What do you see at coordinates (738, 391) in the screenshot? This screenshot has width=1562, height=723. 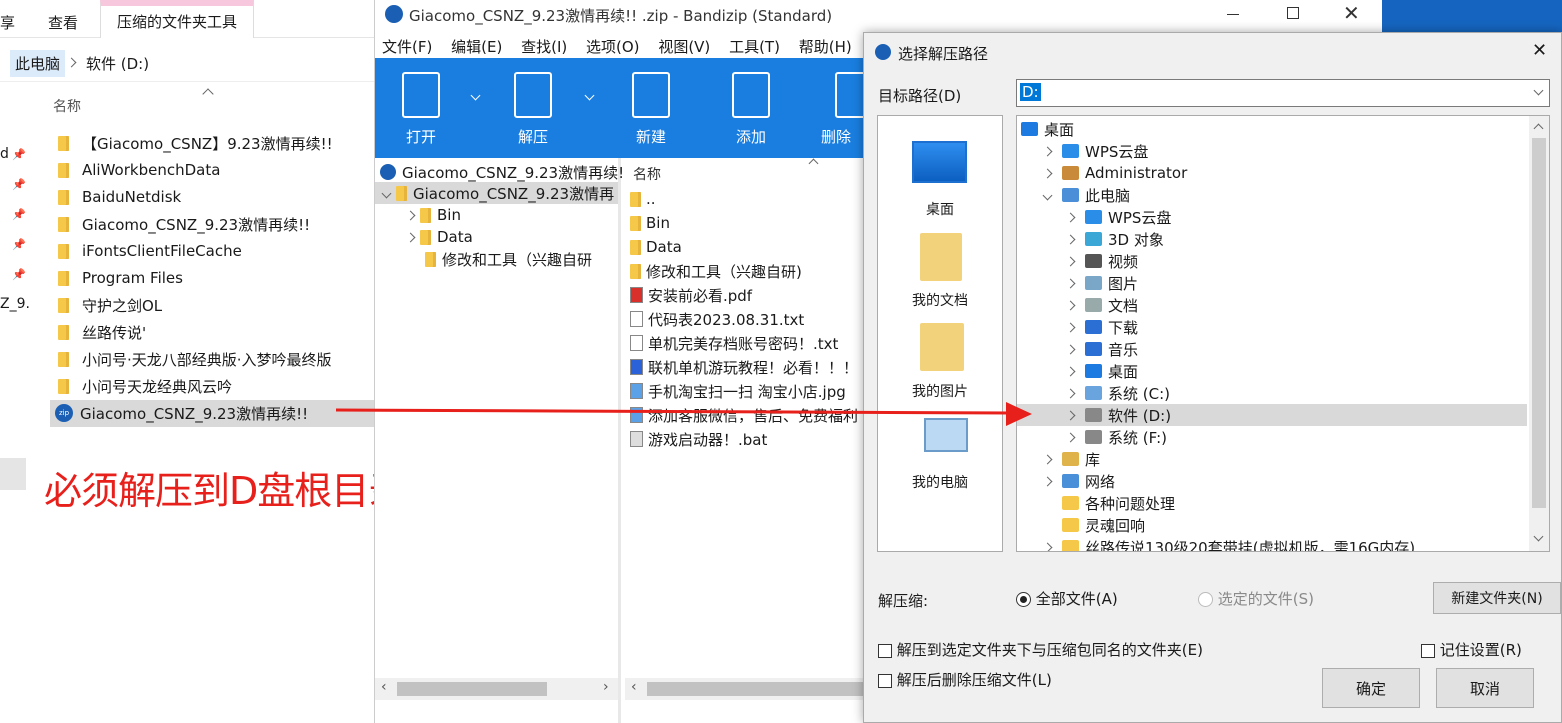 I see `archive-list-row: 手机淘宝扫一扫 淘宝小店.jpg` at bounding box center [738, 391].